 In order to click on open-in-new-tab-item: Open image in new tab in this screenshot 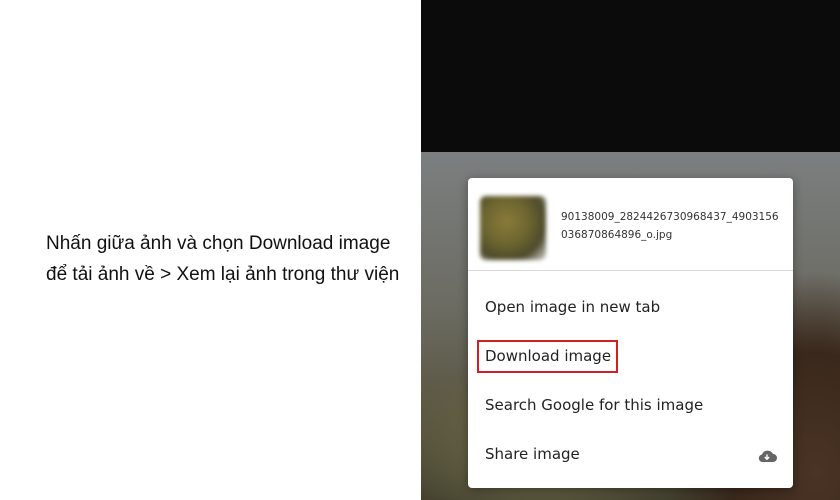, I will do `click(630, 308)`.